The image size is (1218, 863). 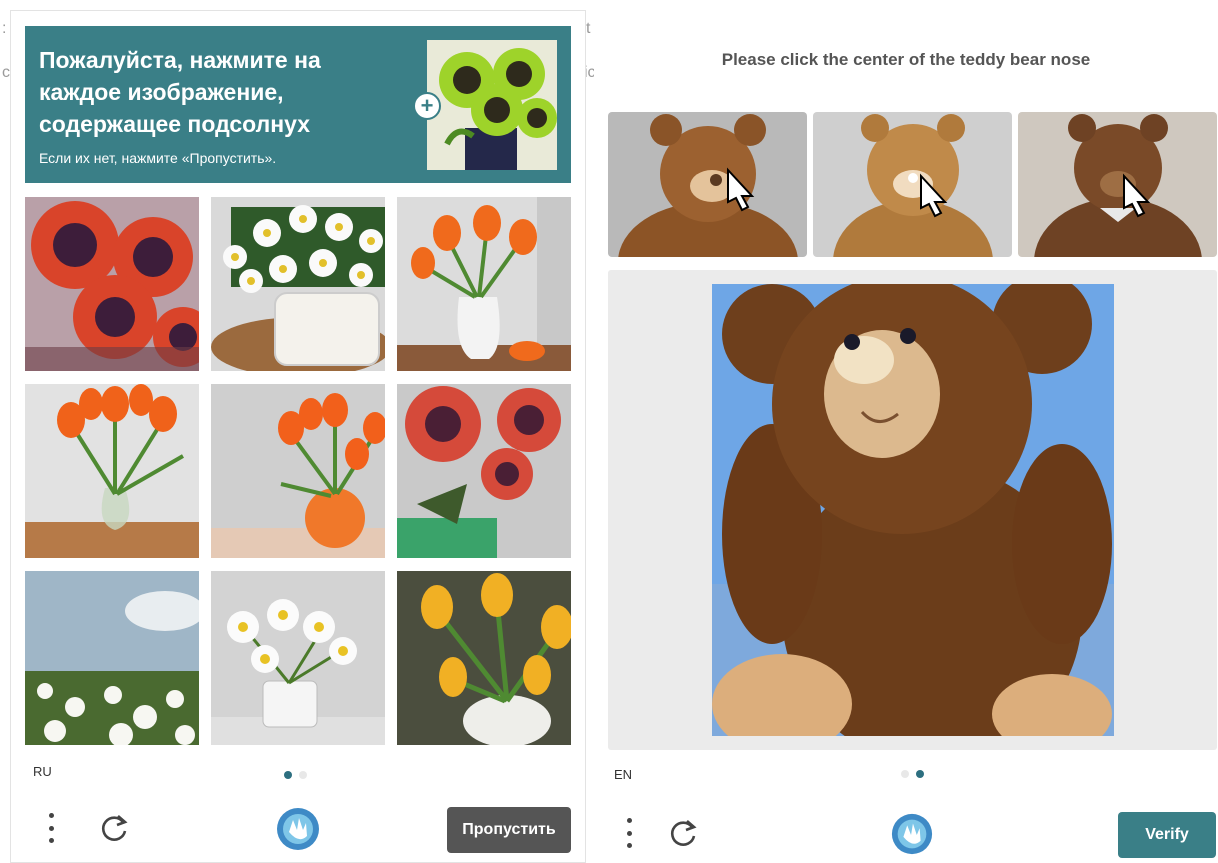 I want to click on background-text: c, so click(x=6, y=72).